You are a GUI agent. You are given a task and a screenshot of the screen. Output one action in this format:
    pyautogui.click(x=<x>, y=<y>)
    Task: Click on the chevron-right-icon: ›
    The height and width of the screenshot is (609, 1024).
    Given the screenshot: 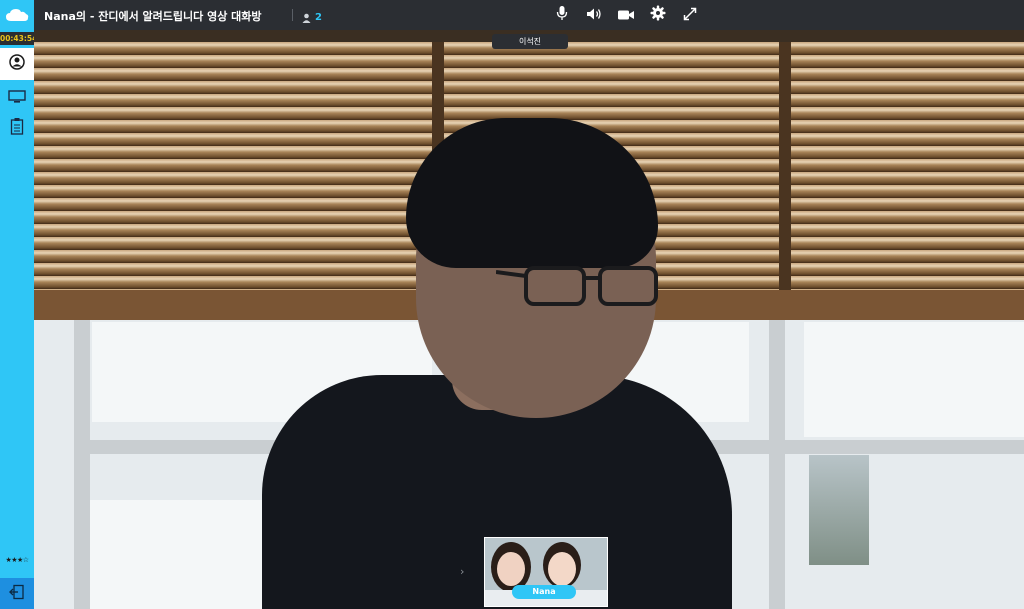 What is the action you would take?
    pyautogui.click(x=462, y=571)
    